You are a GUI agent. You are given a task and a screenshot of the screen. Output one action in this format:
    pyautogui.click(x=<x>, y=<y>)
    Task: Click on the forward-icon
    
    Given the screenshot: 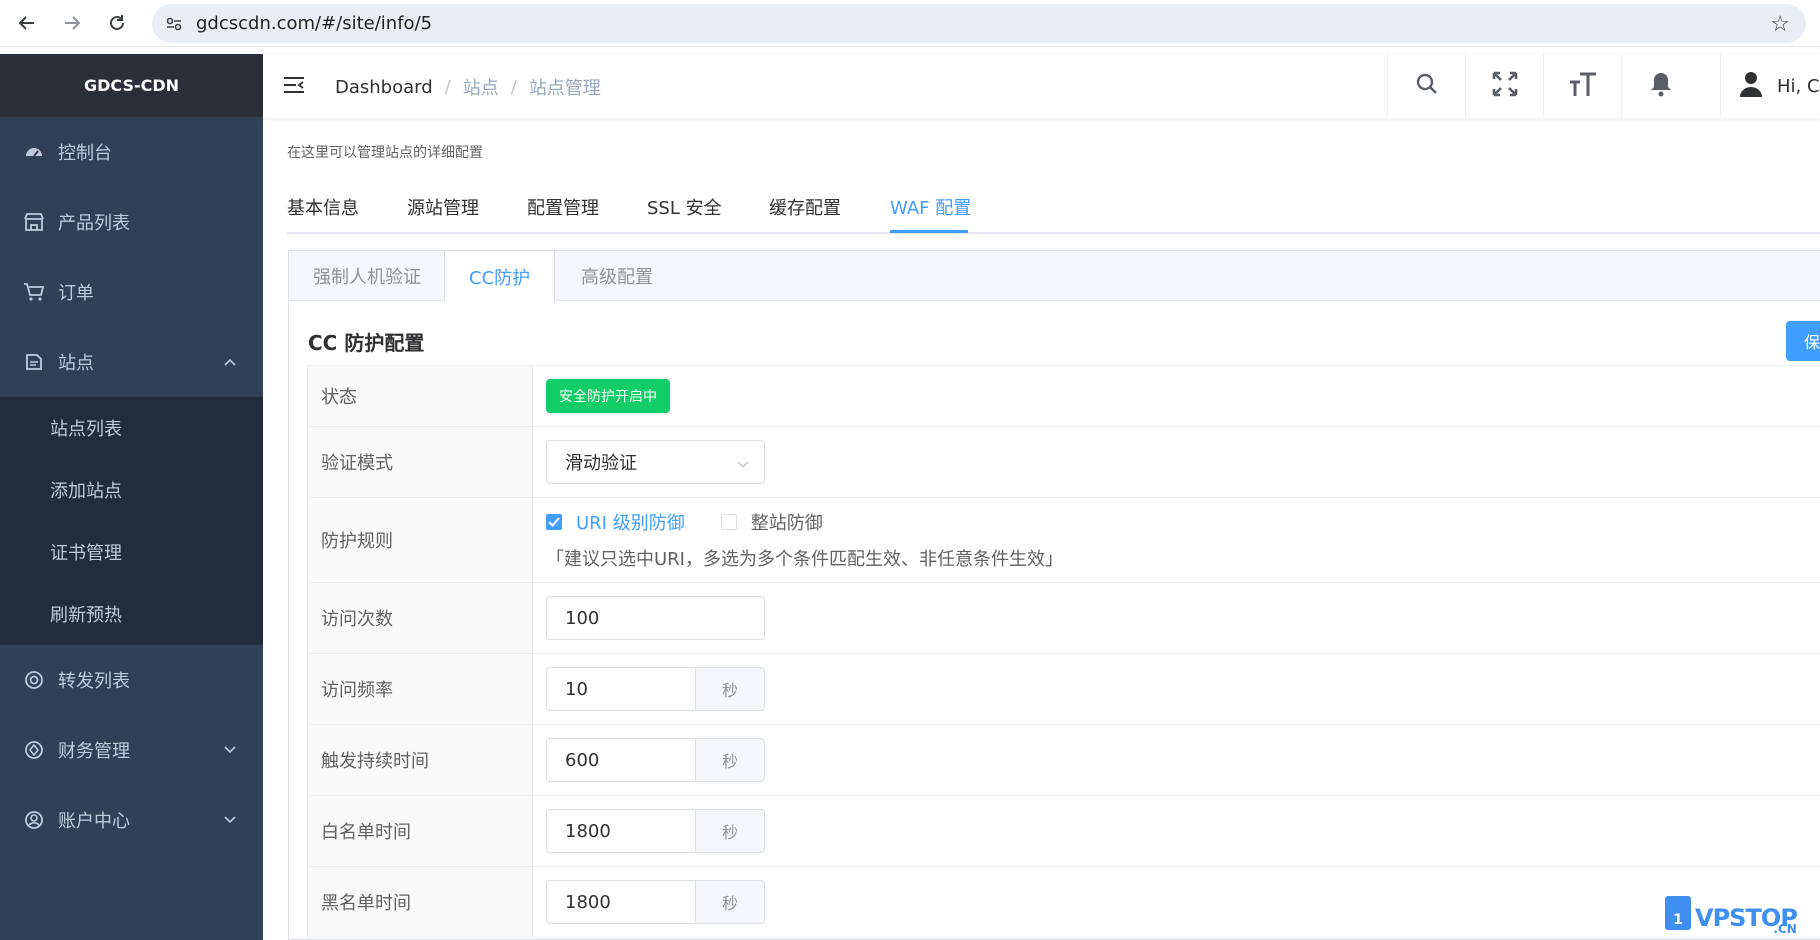 What is the action you would take?
    pyautogui.click(x=34, y=680)
    